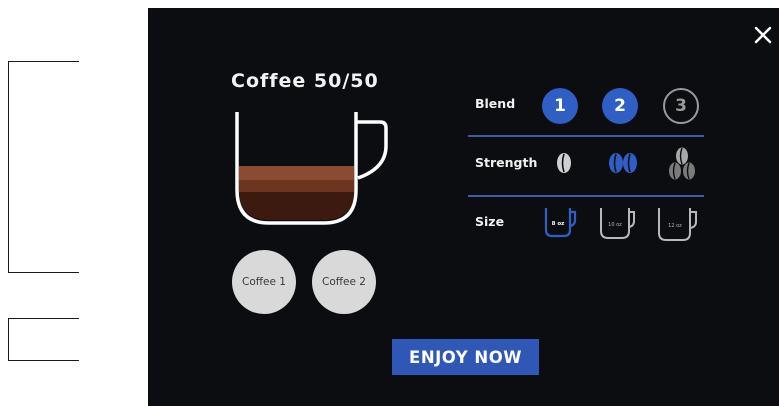  What do you see at coordinates (564, 163) in the screenshot?
I see `single-bean-icon` at bounding box center [564, 163].